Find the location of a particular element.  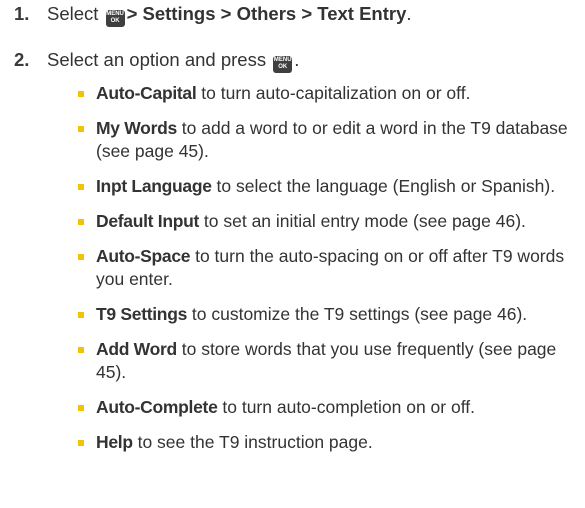

step-prefix: Select is located at coordinates (73, 13).